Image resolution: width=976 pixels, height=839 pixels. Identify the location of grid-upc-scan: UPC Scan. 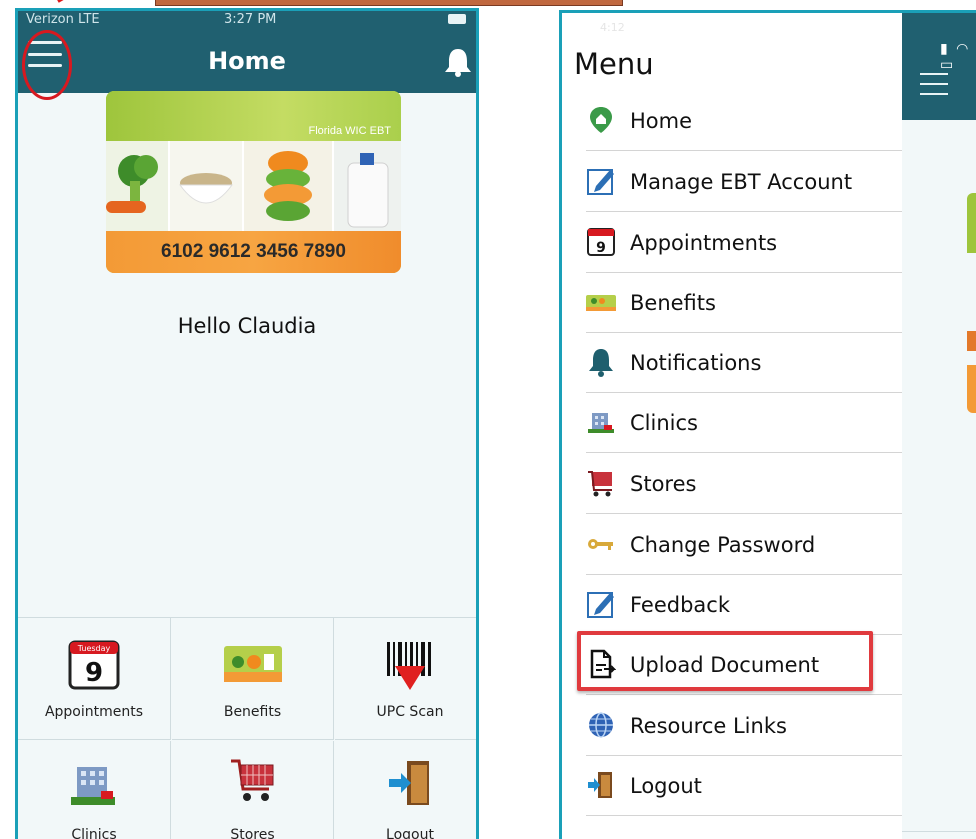
(405, 679).